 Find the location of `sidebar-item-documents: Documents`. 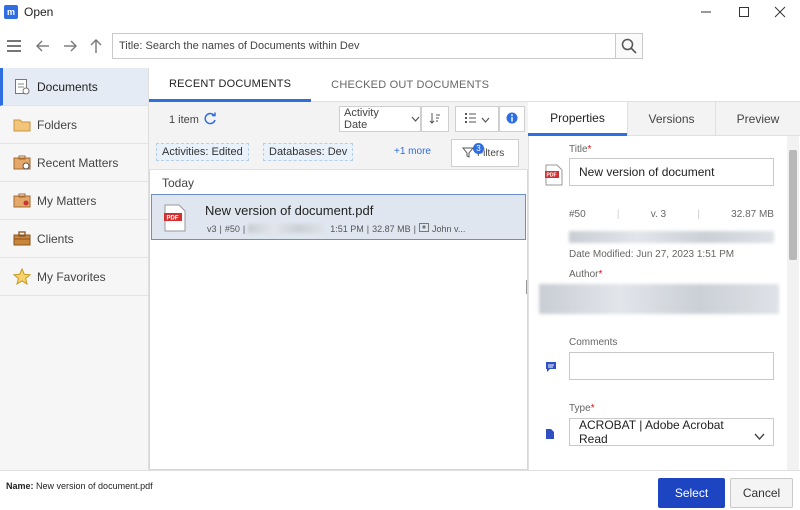

sidebar-item-documents: Documents is located at coordinates (74, 87).